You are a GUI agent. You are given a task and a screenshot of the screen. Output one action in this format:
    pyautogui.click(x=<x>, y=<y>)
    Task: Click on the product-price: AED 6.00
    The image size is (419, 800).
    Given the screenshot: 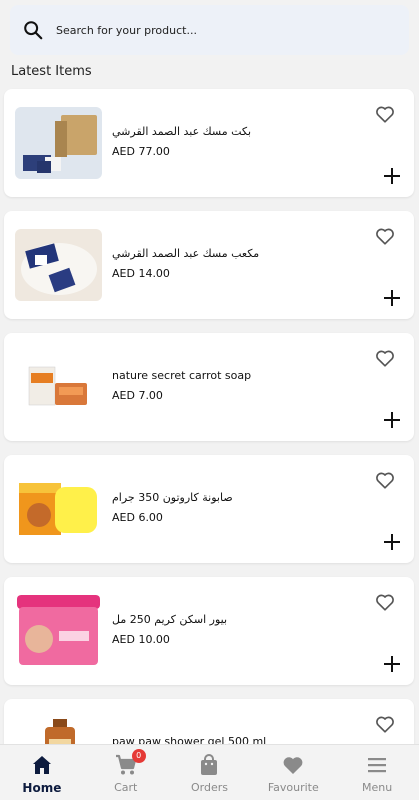 What is the action you would take?
    pyautogui.click(x=137, y=517)
    